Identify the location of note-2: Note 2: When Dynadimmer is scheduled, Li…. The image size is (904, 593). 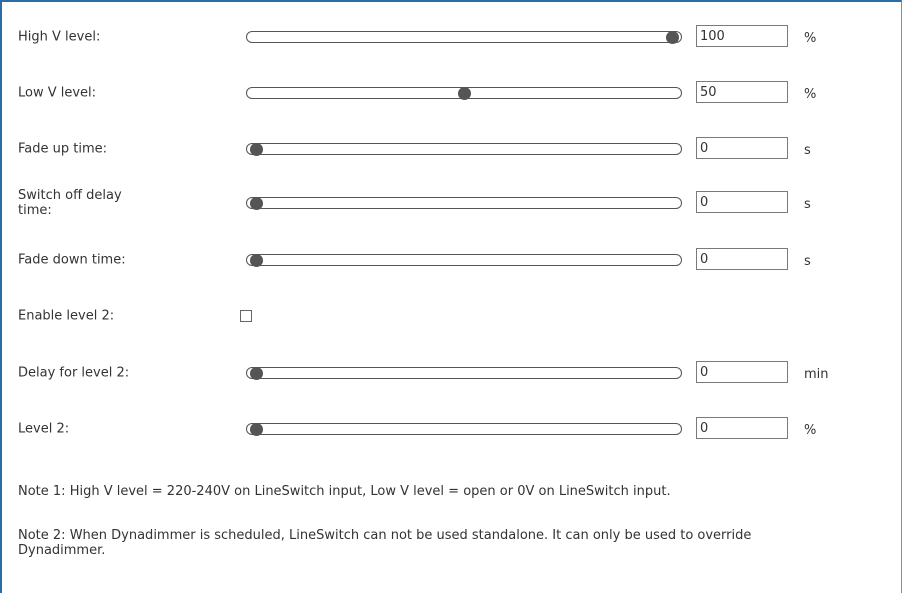
(385, 543).